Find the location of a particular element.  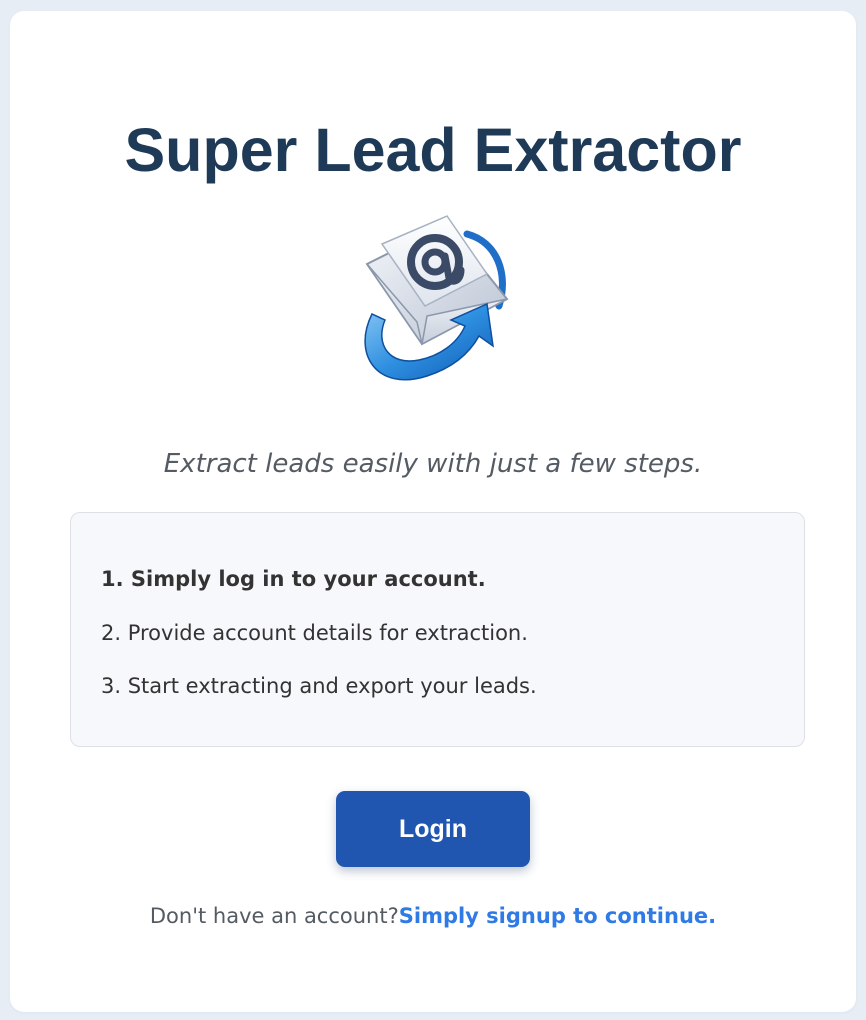

signup-prompt-text: Don't have an account? is located at coordinates (274, 916).